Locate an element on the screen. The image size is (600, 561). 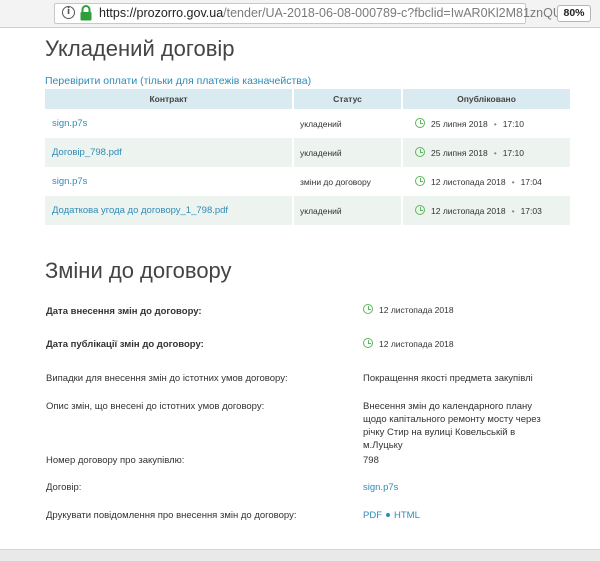
publish-date-text: 12 листопада 2018 is located at coordinates (416, 344).